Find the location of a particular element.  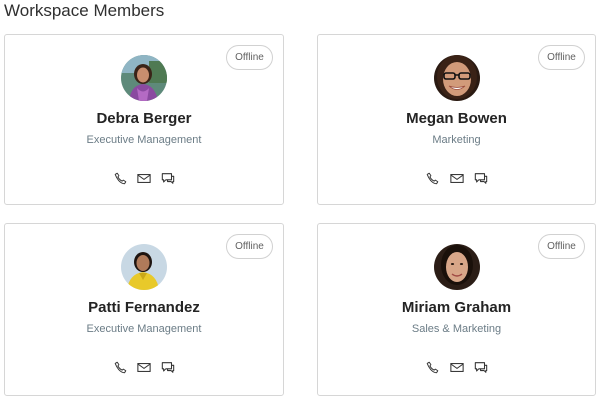

member-name: Megan Bowen is located at coordinates (456, 118).